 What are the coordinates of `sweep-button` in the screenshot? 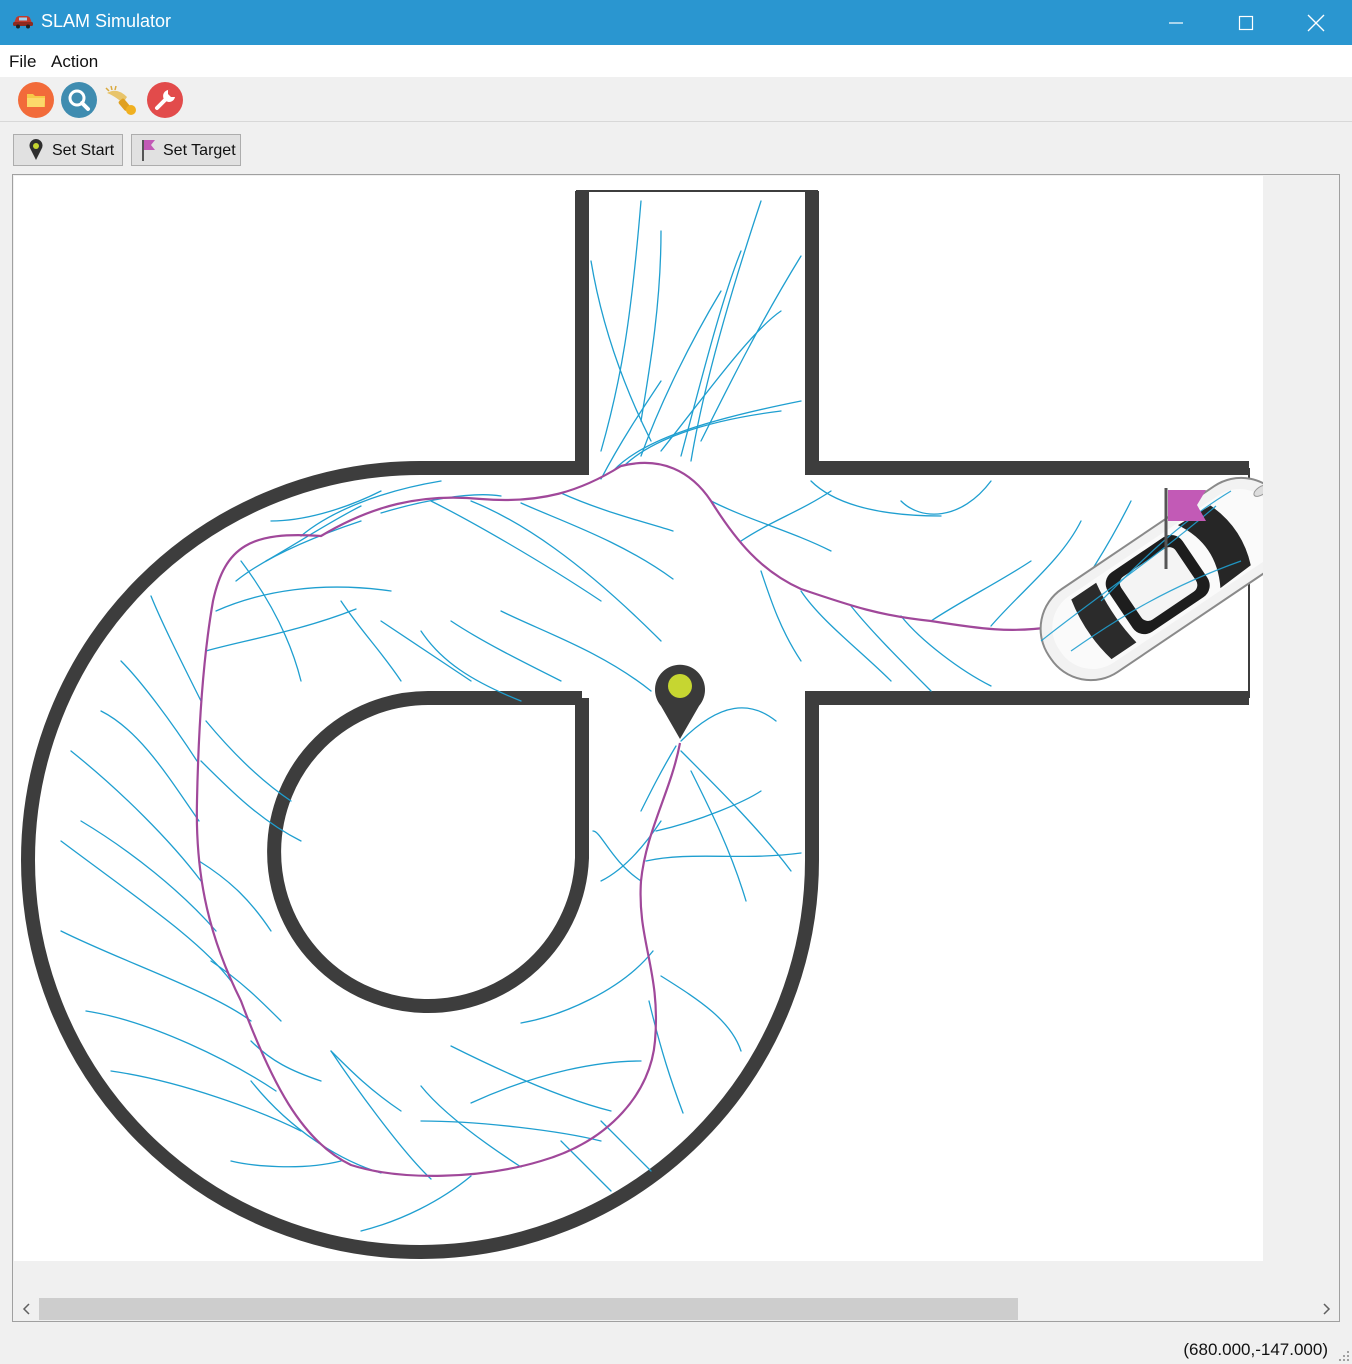 It's located at (122, 100).